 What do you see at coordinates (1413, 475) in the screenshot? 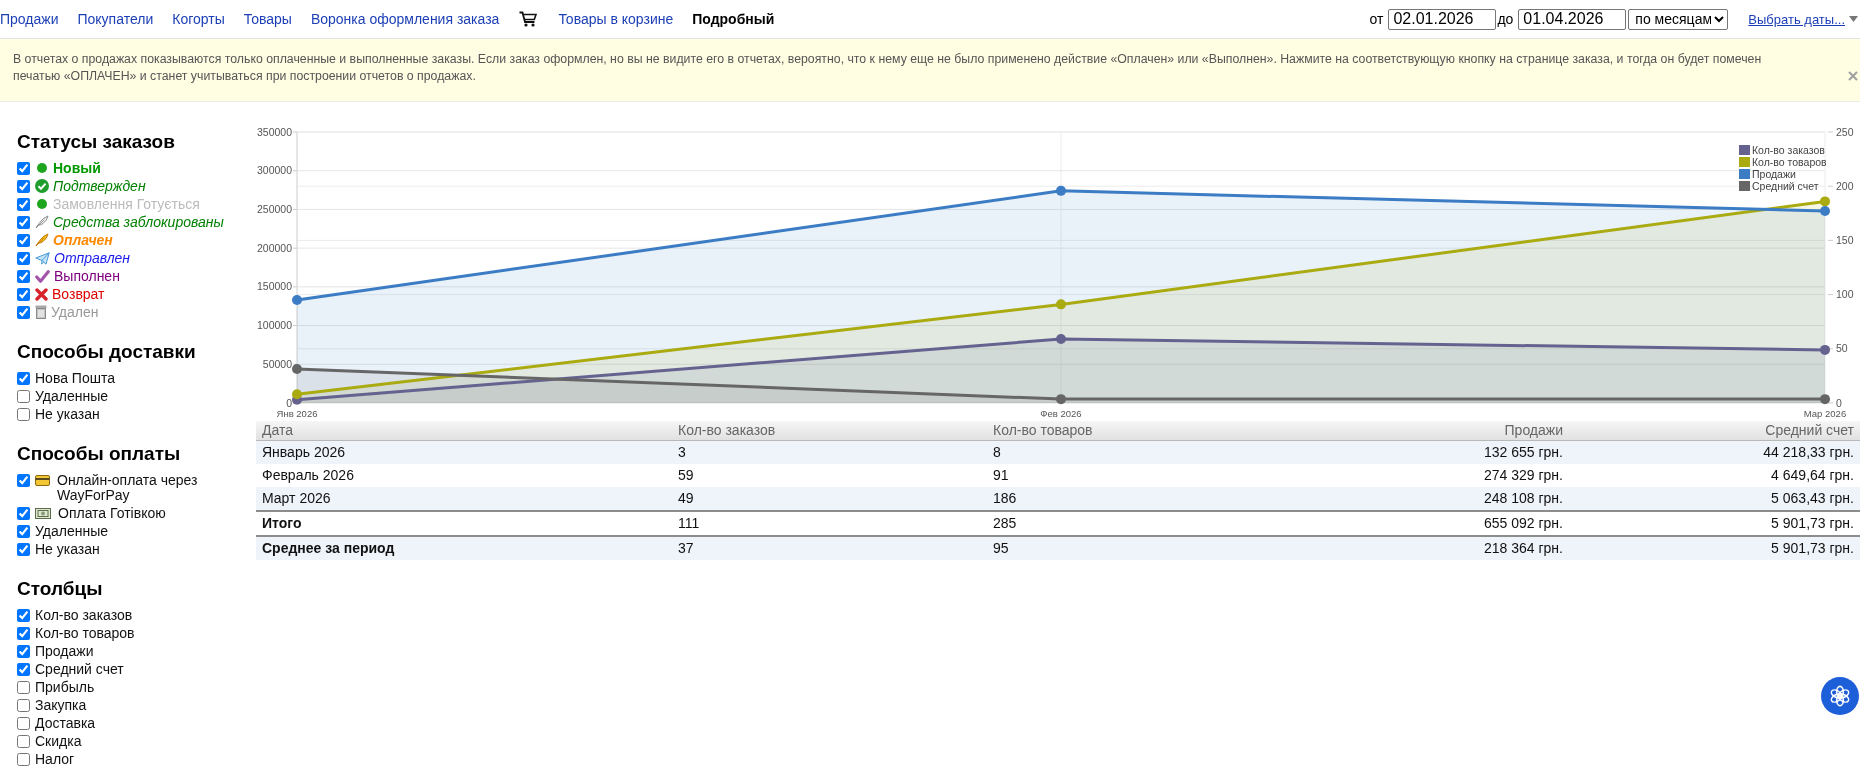
I see `table-cell: 274 329 грн.` at bounding box center [1413, 475].